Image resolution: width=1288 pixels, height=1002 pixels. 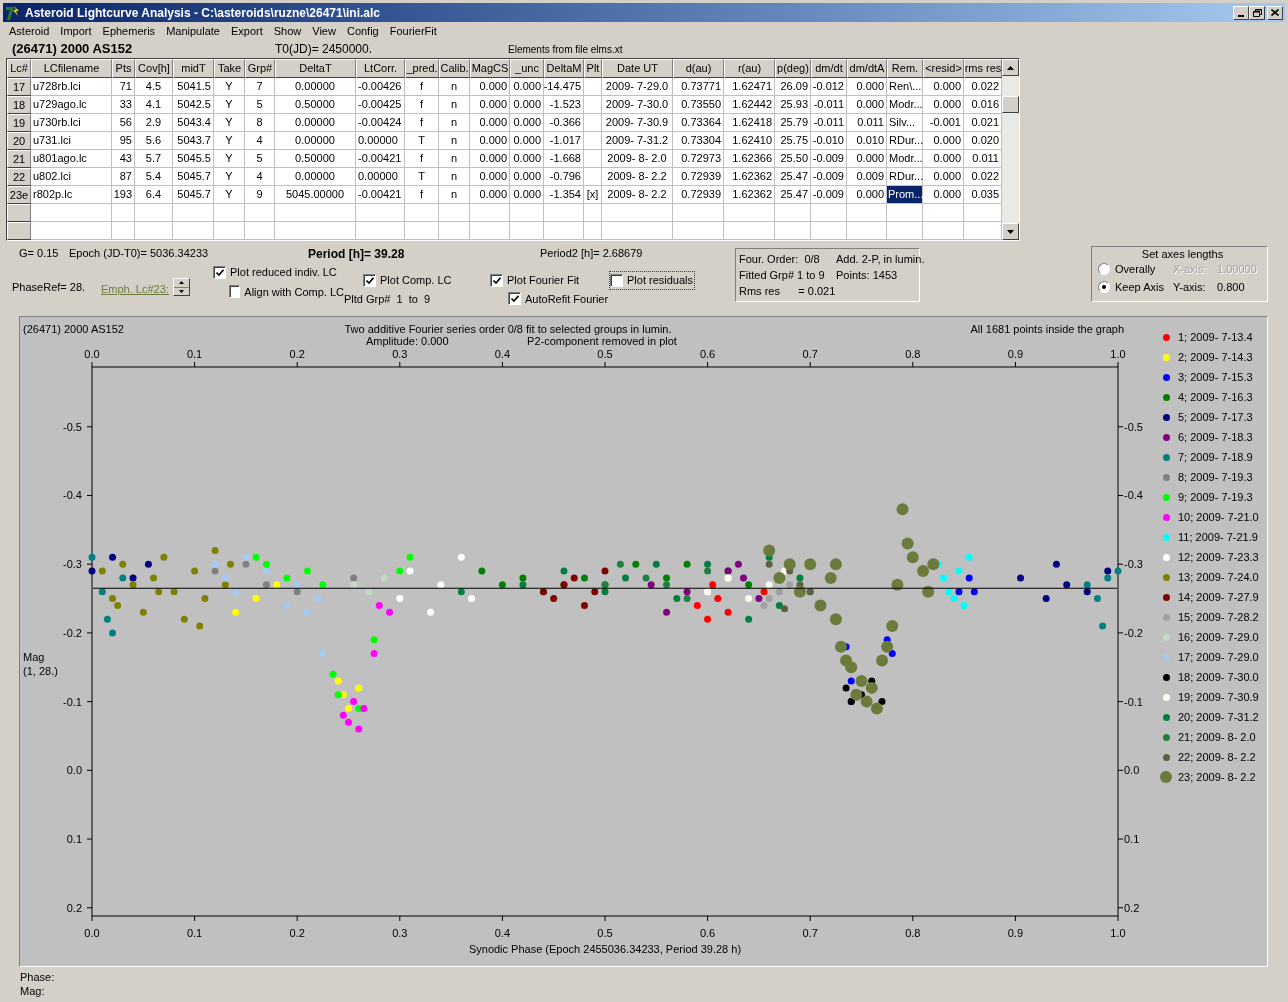 What do you see at coordinates (782, 275) in the screenshot?
I see `fit-info-text: Fitted Grp# 1 to 9` at bounding box center [782, 275].